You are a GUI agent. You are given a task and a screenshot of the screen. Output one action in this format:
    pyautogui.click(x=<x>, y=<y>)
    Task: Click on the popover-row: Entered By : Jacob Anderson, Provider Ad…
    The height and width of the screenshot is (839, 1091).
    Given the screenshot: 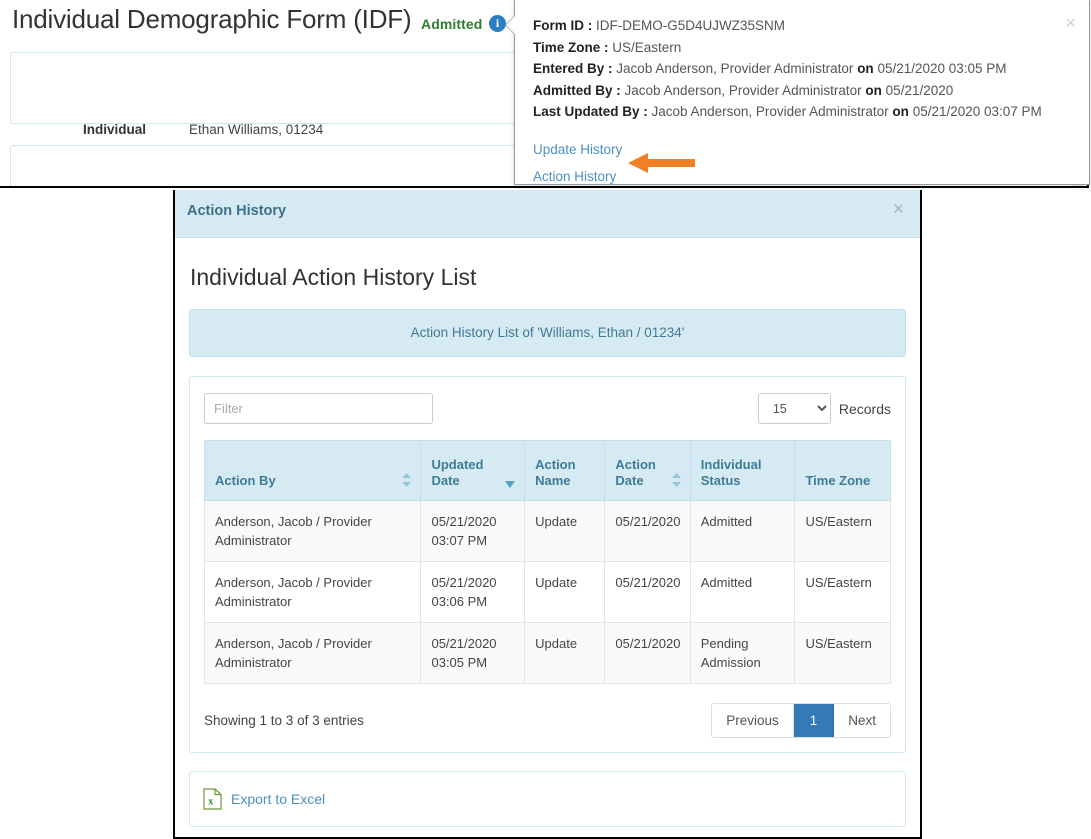 What is the action you would take?
    pyautogui.click(x=802, y=69)
    